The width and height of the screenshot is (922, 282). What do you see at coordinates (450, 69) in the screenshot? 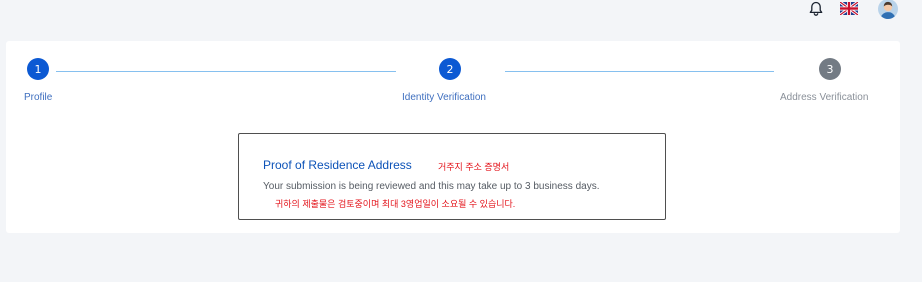
I see `step-2-indicator: 2` at bounding box center [450, 69].